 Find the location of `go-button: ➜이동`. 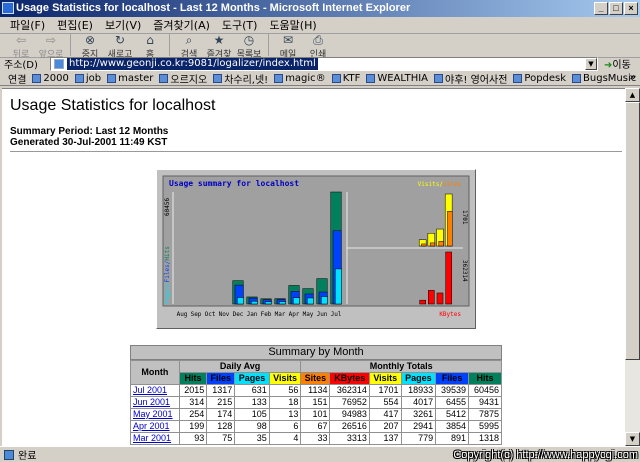

go-button: ➜이동 is located at coordinates (617, 63).